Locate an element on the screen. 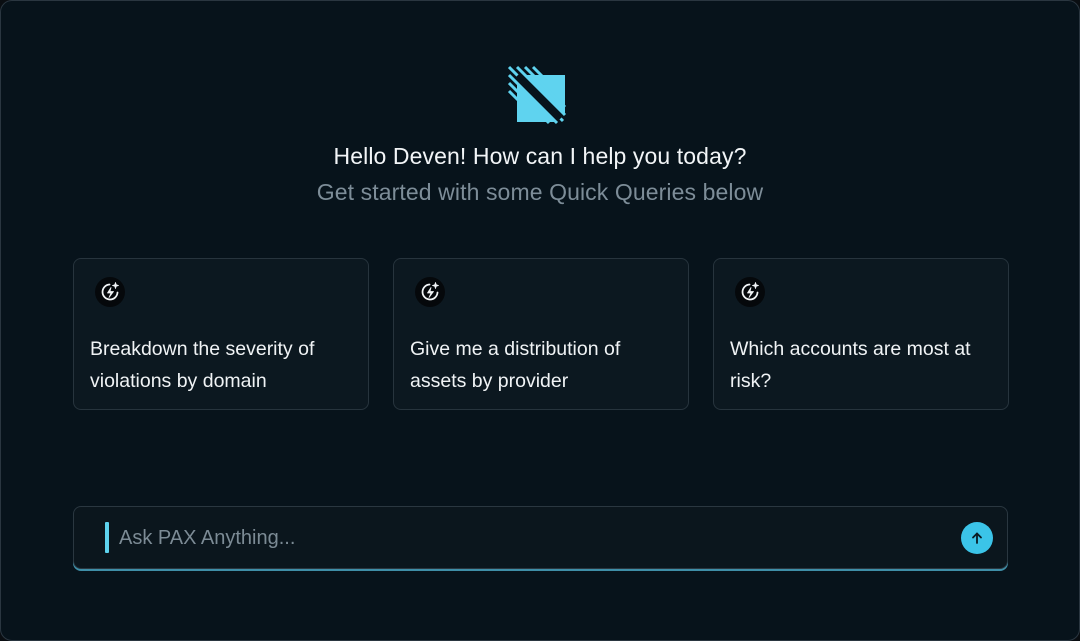  send-button is located at coordinates (977, 538).